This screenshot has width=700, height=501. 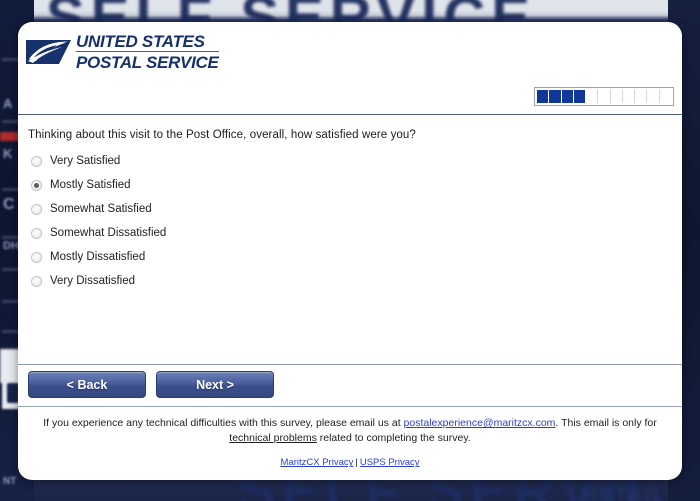 What do you see at coordinates (108, 233) in the screenshot?
I see `radio-option-label: Somewhat Dissatisfied` at bounding box center [108, 233].